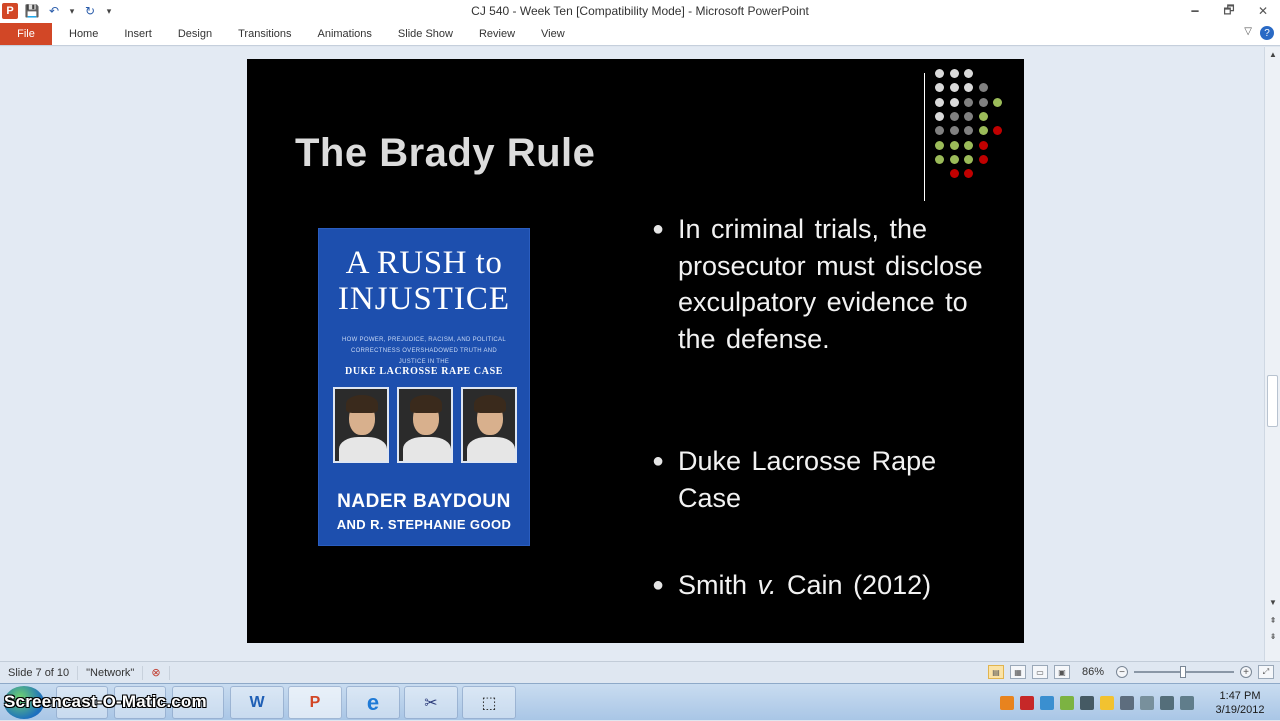 The image size is (1280, 721). I want to click on tab-review: Review, so click(497, 34).